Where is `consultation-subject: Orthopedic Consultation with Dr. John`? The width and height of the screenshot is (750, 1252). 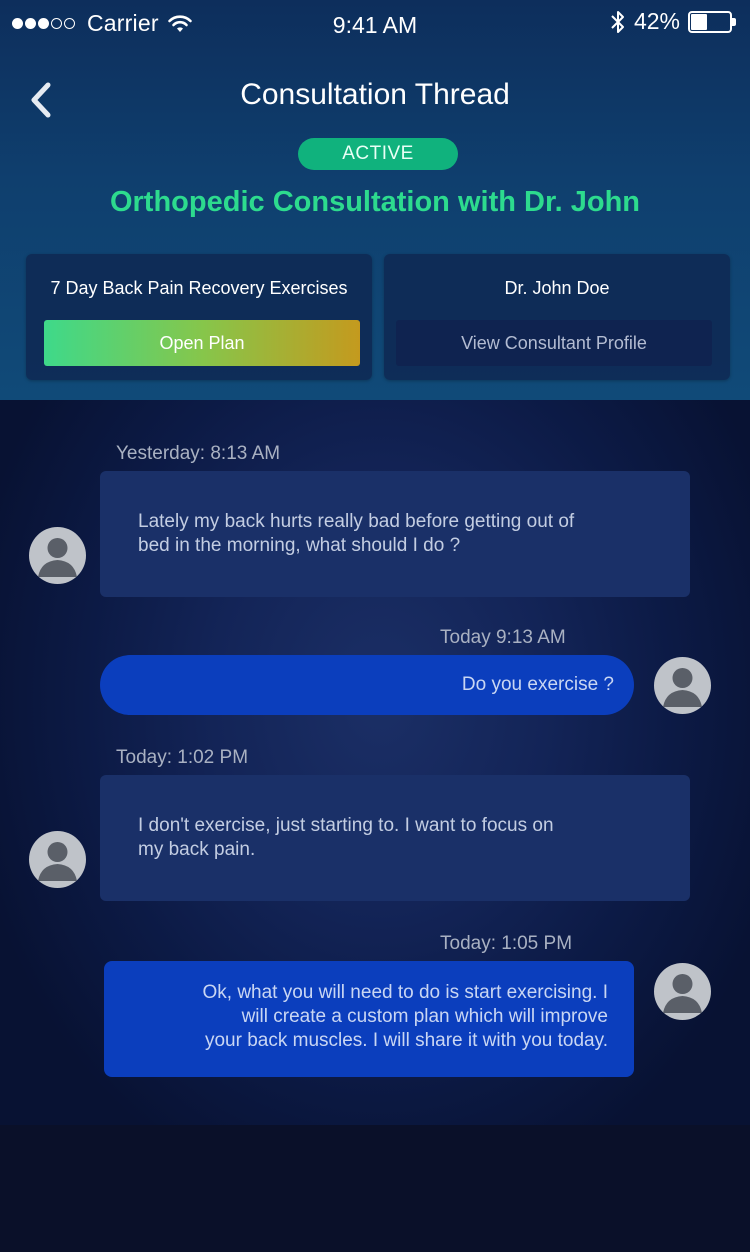 consultation-subject: Orthopedic Consultation with Dr. John is located at coordinates (375, 202).